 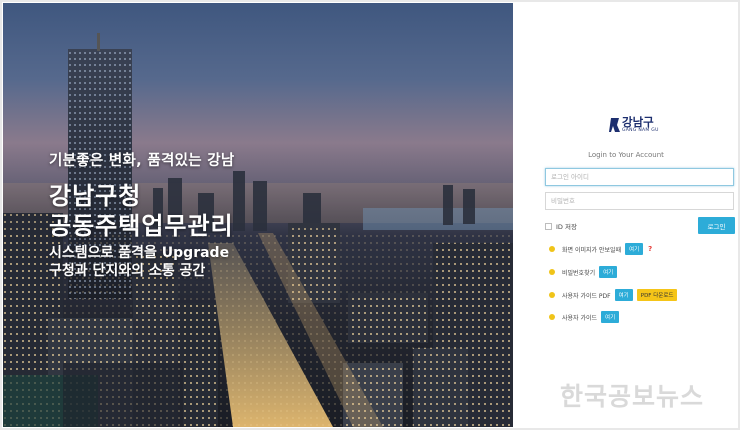 I want to click on help-row-user-guide: 사용자 가이드 여기, so click(x=584, y=317).